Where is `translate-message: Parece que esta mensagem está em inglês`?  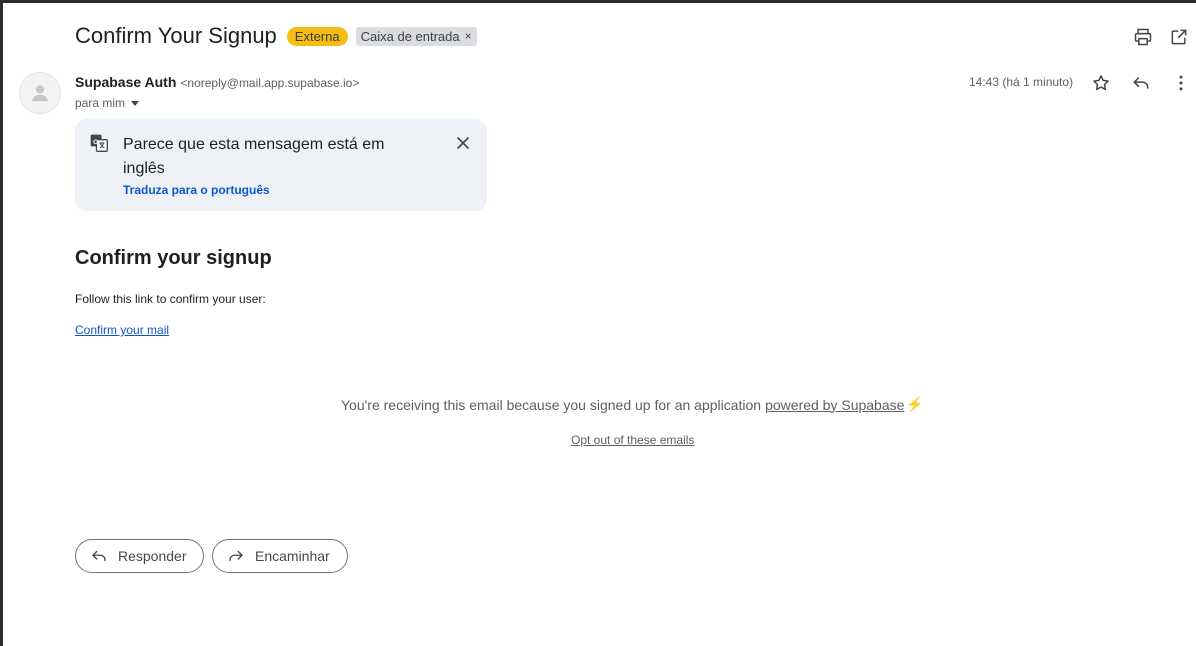
translate-message: Parece que esta mensagem está em inglês is located at coordinates (254, 156).